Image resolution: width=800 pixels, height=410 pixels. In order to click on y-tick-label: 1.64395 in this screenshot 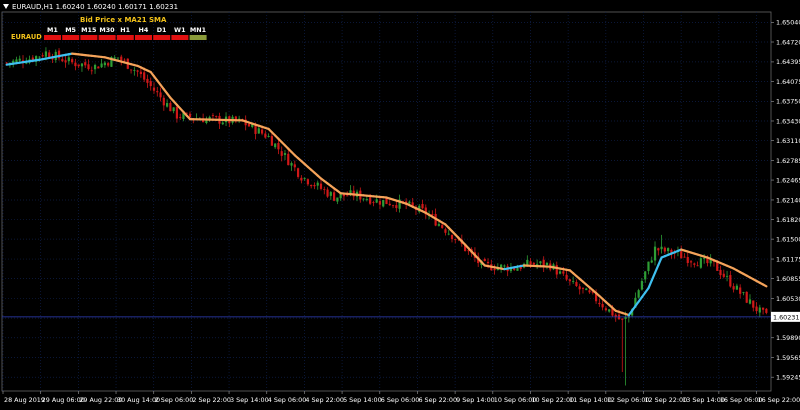, I will do `click(788, 62)`.